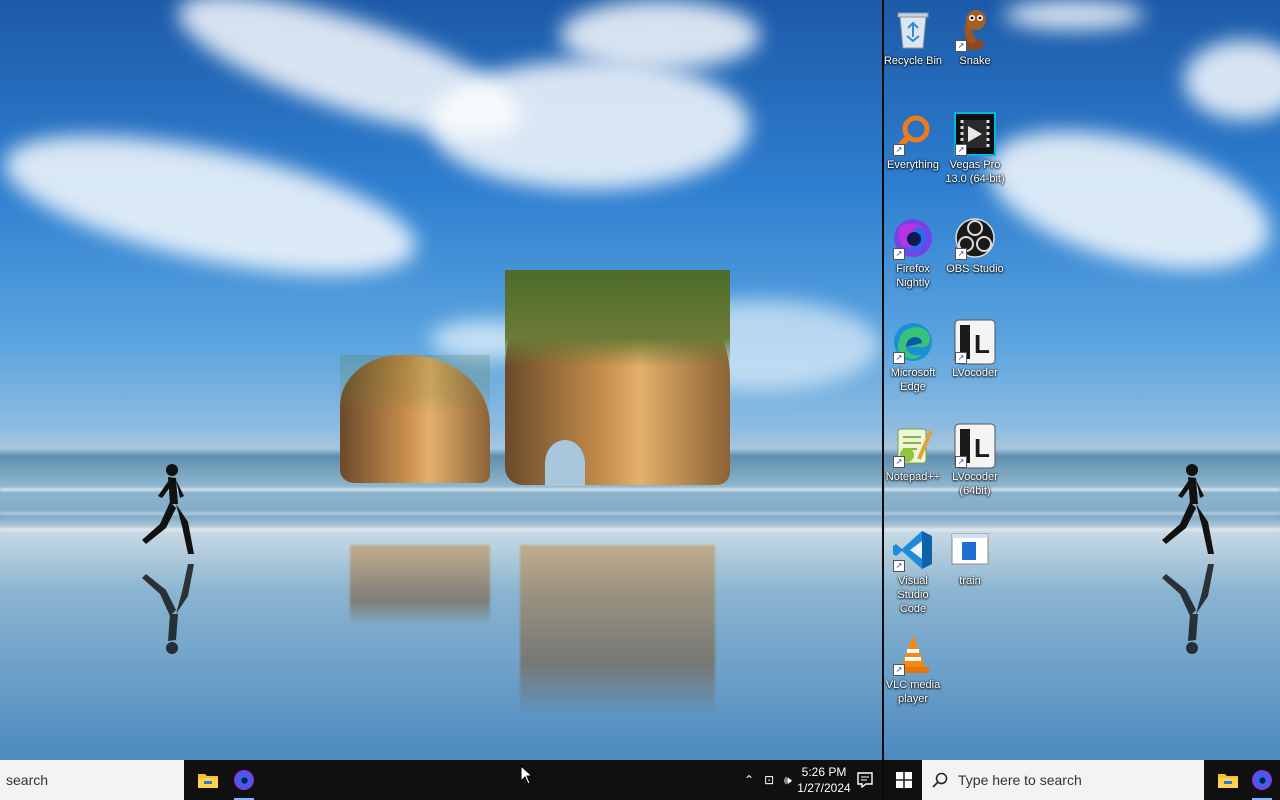 This screenshot has height=800, width=1280. What do you see at coordinates (970, 581) in the screenshot?
I see `desktop-icon-label: train` at bounding box center [970, 581].